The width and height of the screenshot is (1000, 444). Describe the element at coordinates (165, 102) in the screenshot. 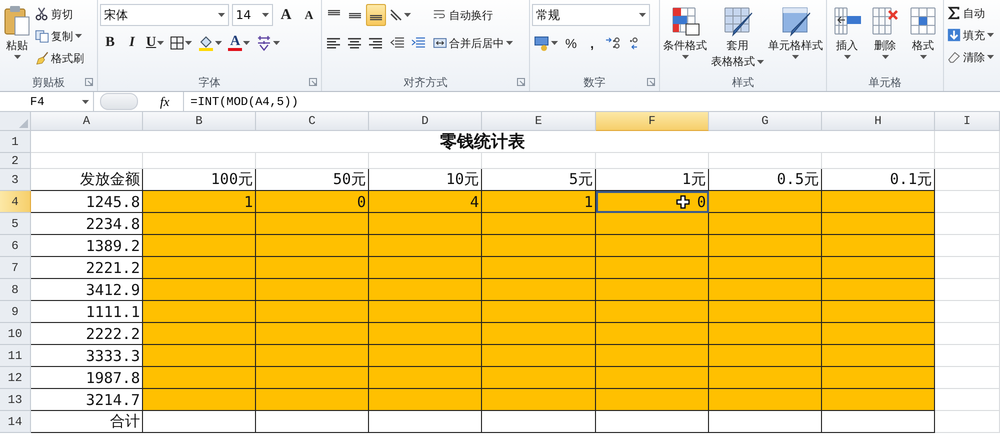

I see `insert-function-button: fx` at that location.